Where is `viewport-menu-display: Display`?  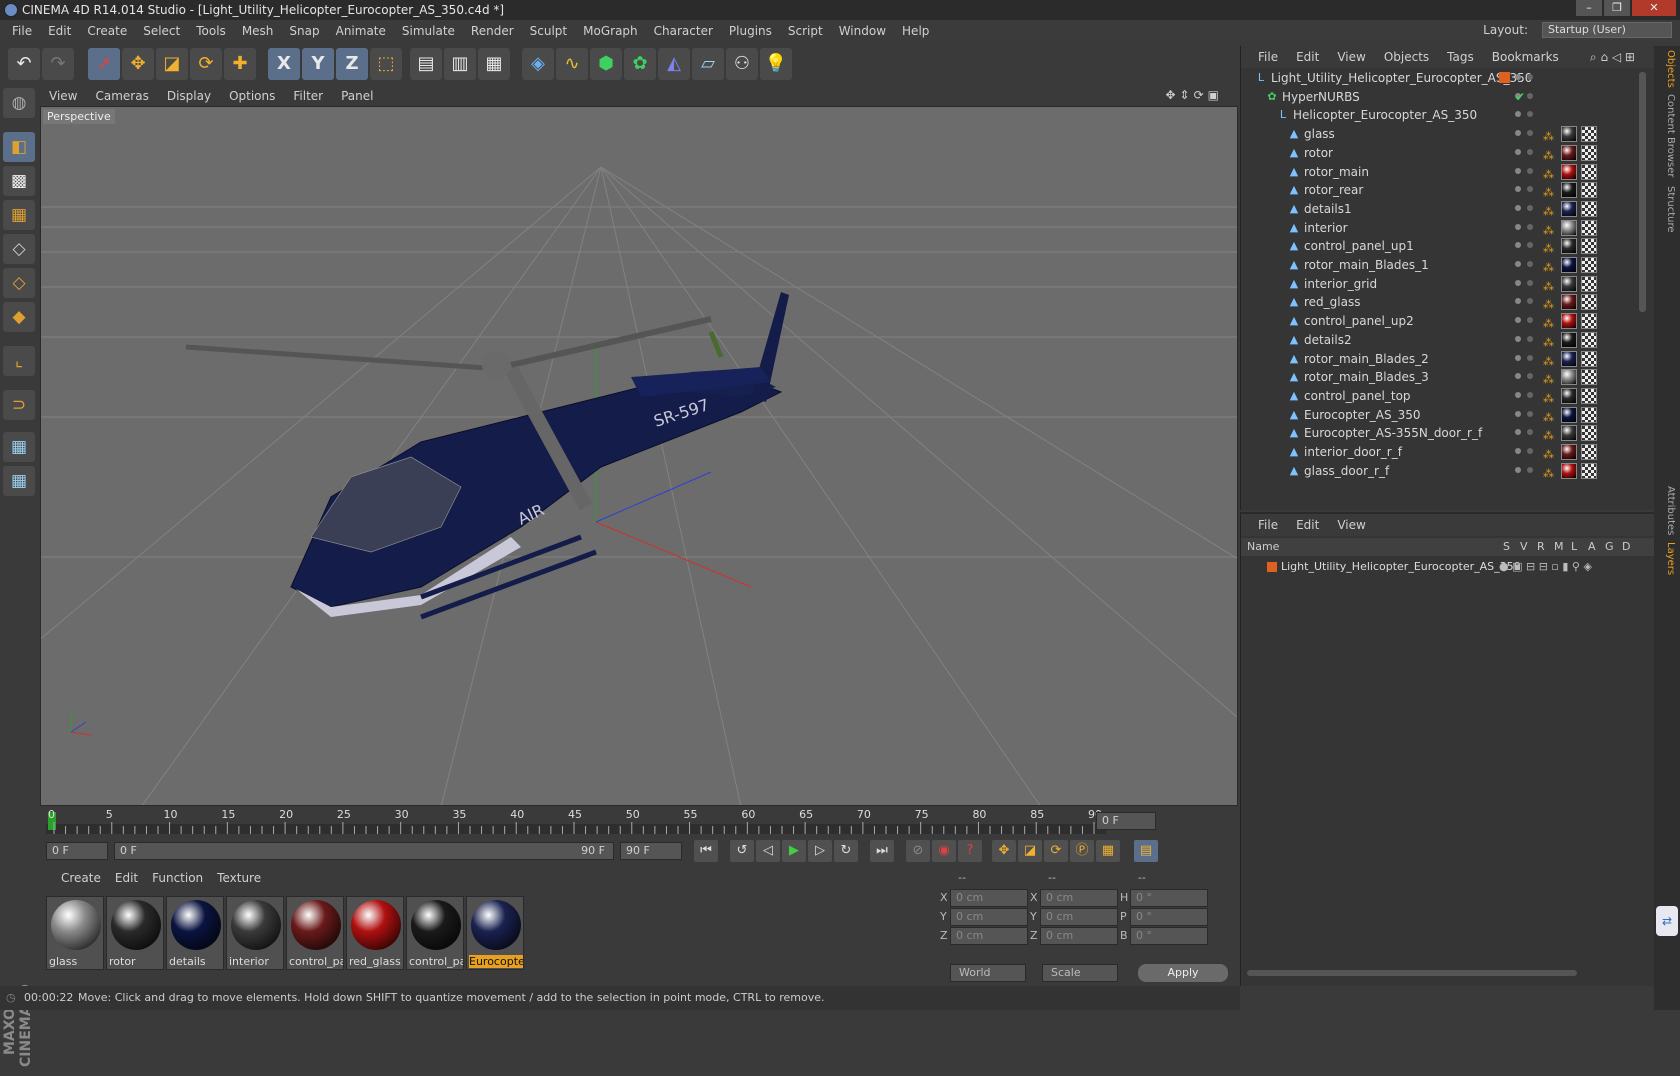 viewport-menu-display: Display is located at coordinates (189, 96).